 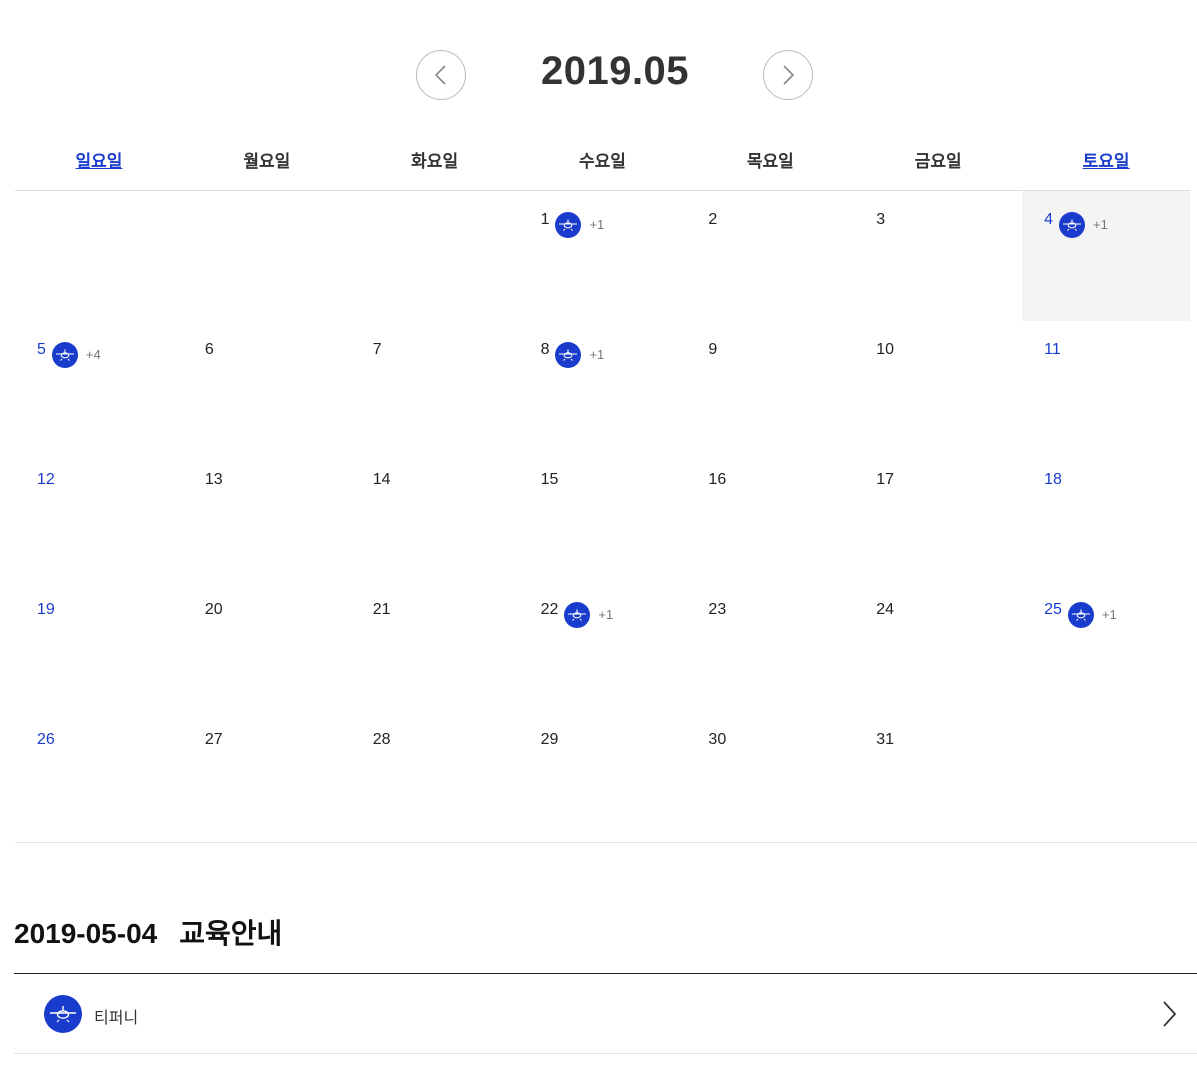 What do you see at coordinates (1106, 256) in the screenshot?
I see `calendar-day-4: 4 +1` at bounding box center [1106, 256].